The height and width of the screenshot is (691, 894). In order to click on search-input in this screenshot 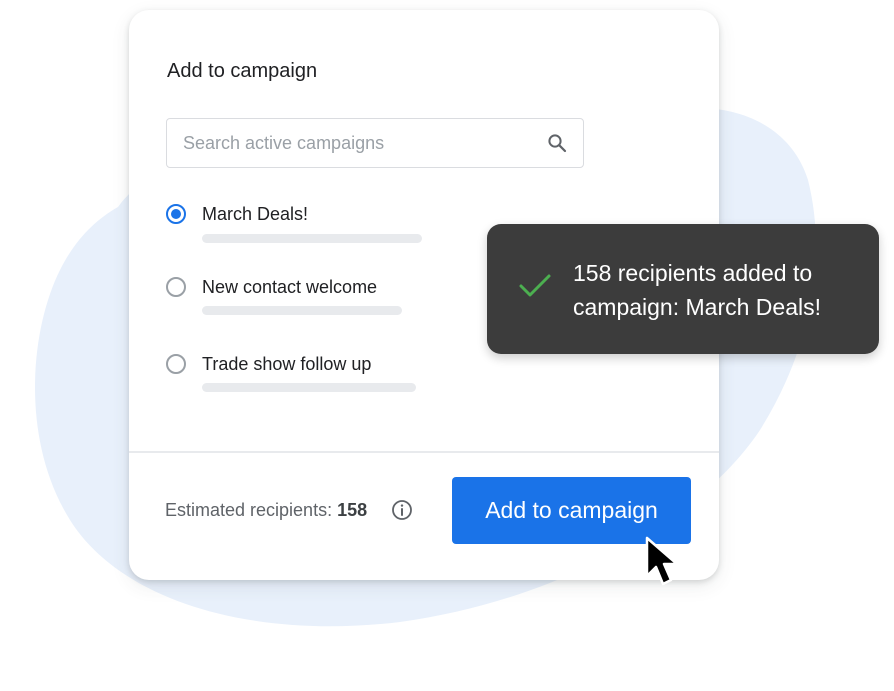, I will do `click(358, 143)`.